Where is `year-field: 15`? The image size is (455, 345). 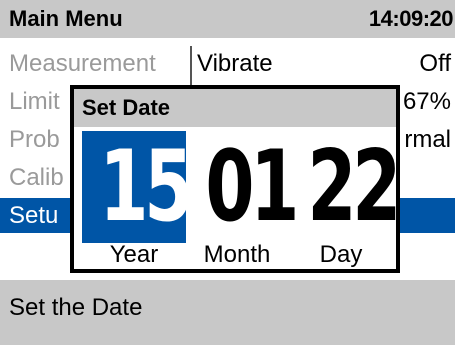
year-field: 15 is located at coordinates (137, 187).